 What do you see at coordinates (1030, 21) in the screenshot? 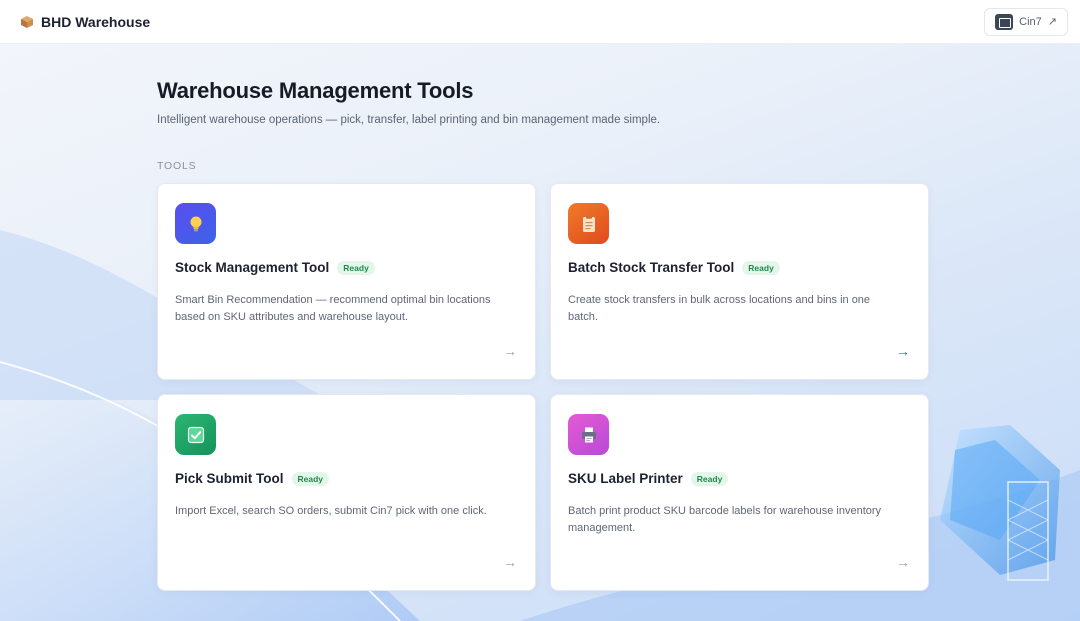
I see `cin7-link-label: Cin7` at bounding box center [1030, 21].